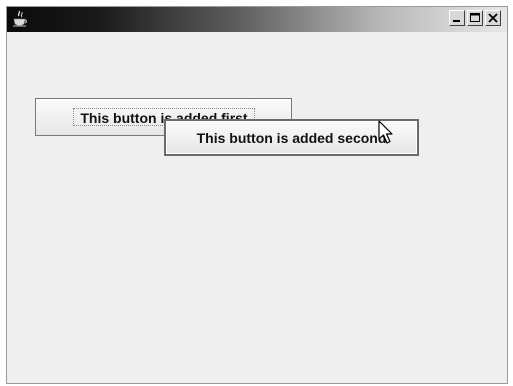 This screenshot has width=513, height=386. I want to click on title-bar, so click(257, 19).